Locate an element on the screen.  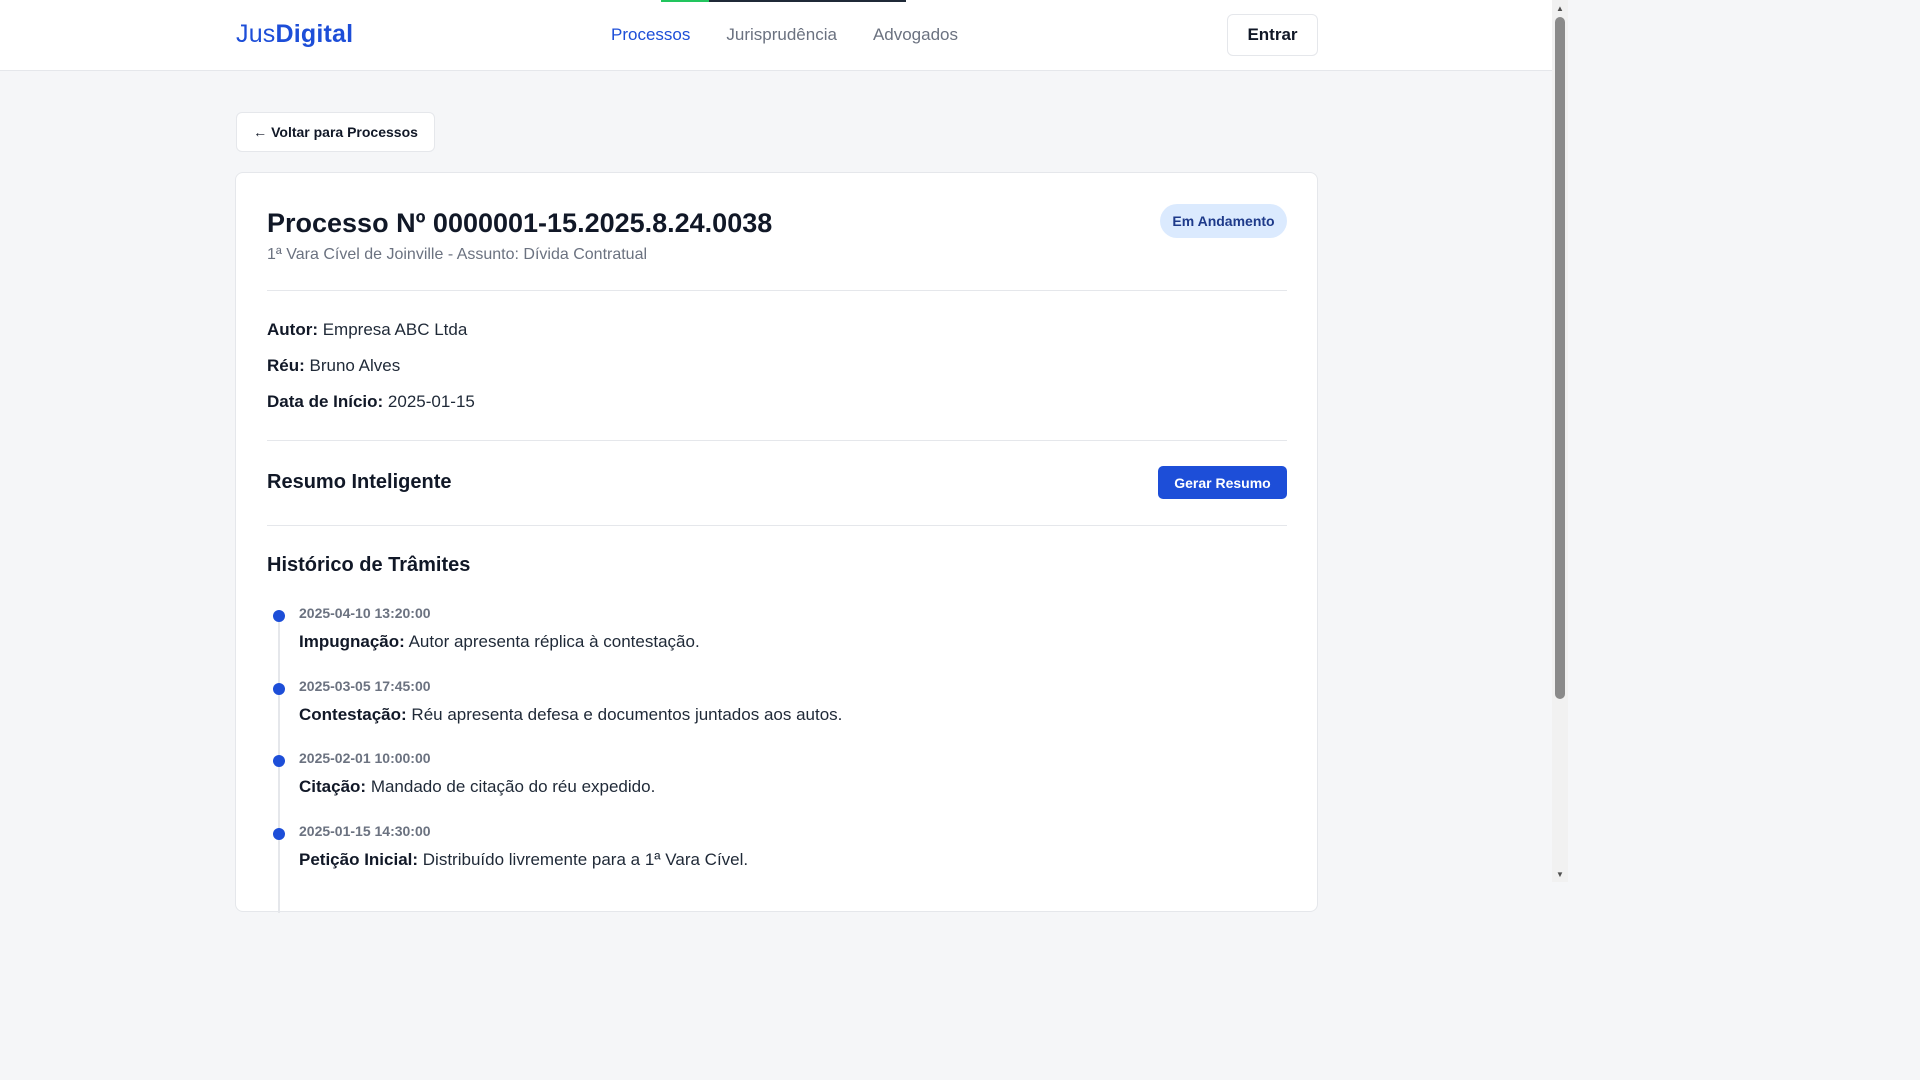
field-label: Réu: is located at coordinates (286, 365).